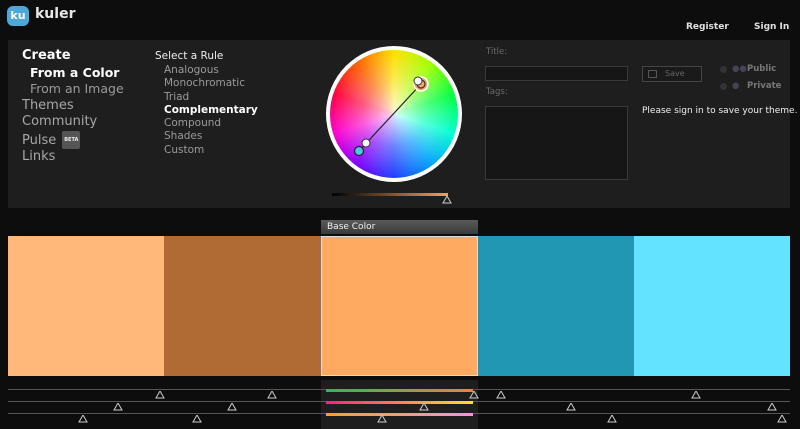 This screenshot has width=800, height=429. What do you see at coordinates (739, 69) in the screenshot?
I see `people-icon: ●●` at bounding box center [739, 69].